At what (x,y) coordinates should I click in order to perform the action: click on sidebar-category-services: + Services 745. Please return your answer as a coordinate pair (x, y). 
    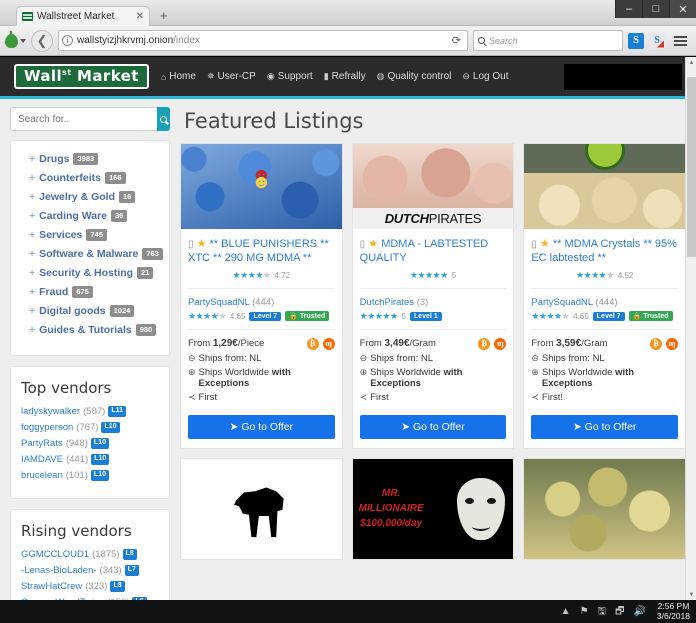
    Looking at the image, I should click on (94, 235).